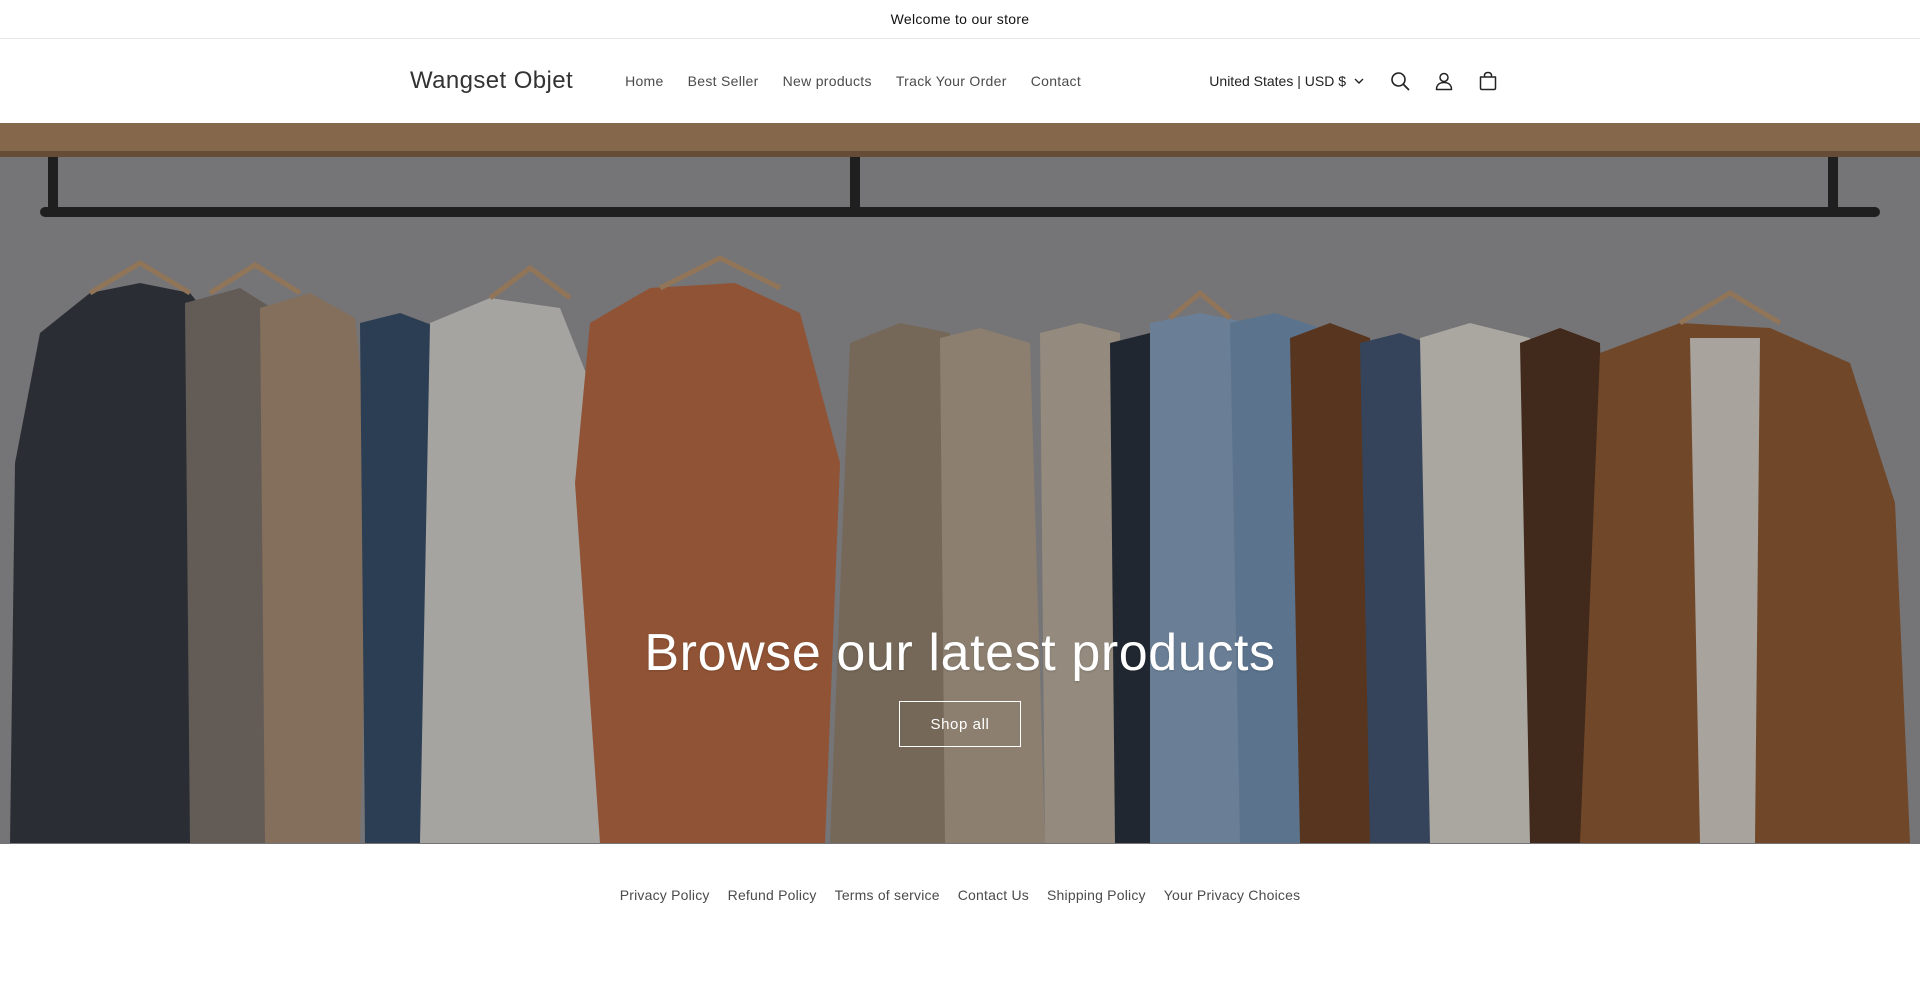 This screenshot has height=993, width=1920. What do you see at coordinates (644, 81) in the screenshot?
I see `nav-link-home: Home` at bounding box center [644, 81].